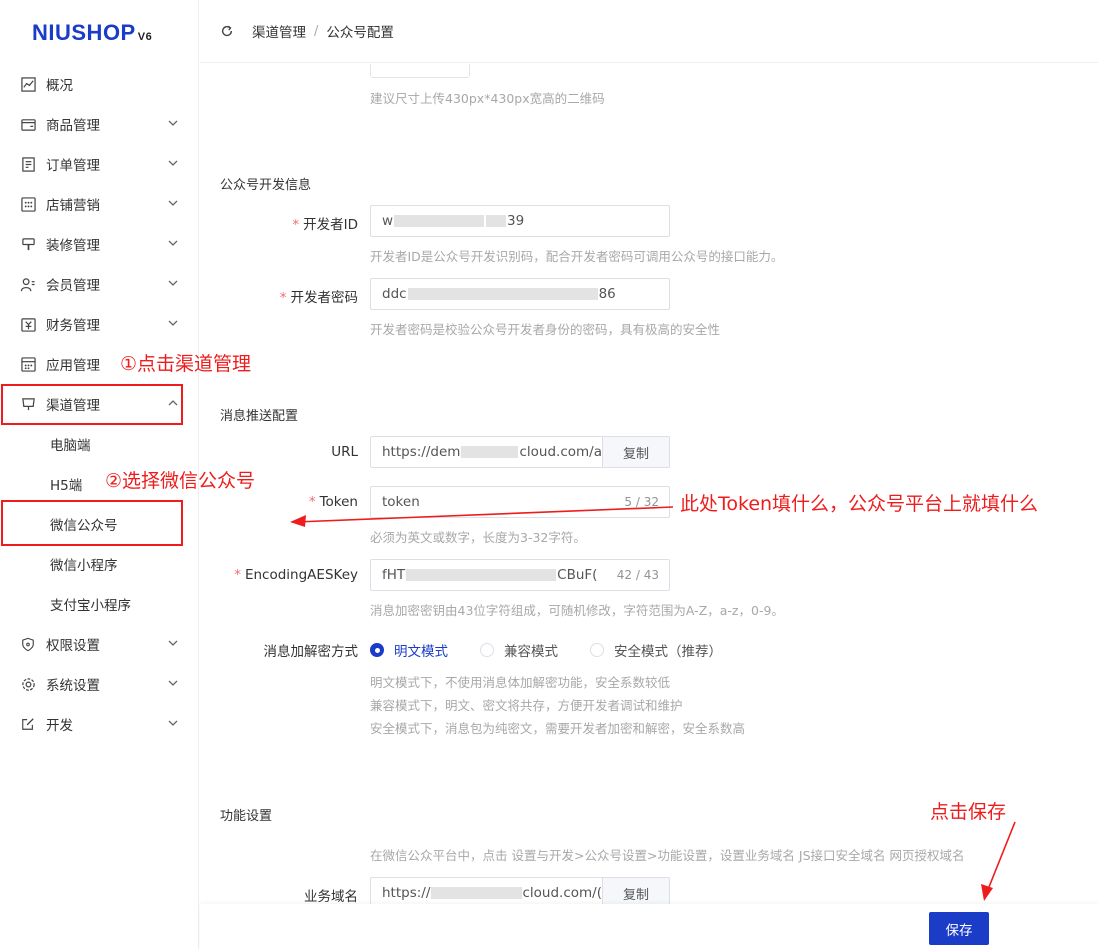 This screenshot has height=949, width=1098. What do you see at coordinates (298, 521) in the screenshot?
I see `token-arrow-head` at bounding box center [298, 521].